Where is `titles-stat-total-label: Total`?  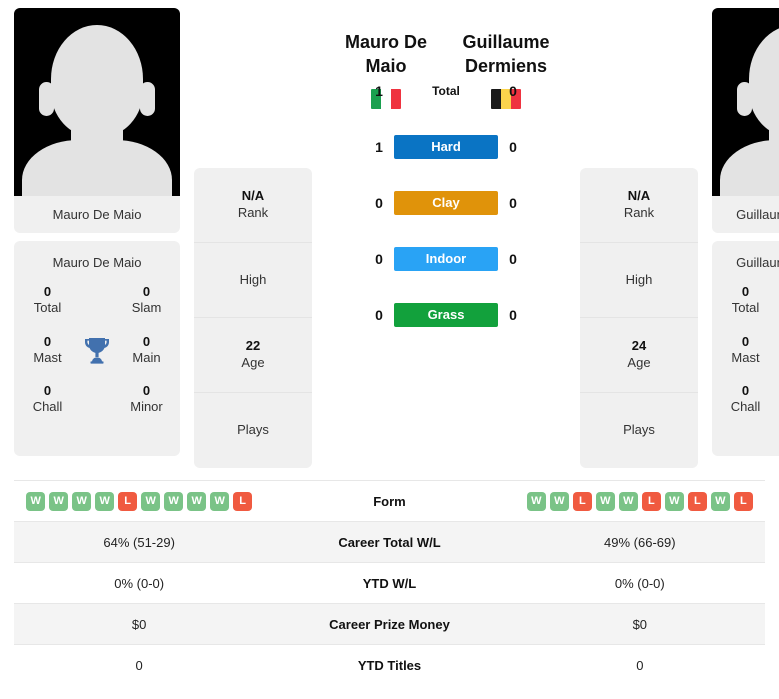 titles-stat-total-label: Total is located at coordinates (47, 308).